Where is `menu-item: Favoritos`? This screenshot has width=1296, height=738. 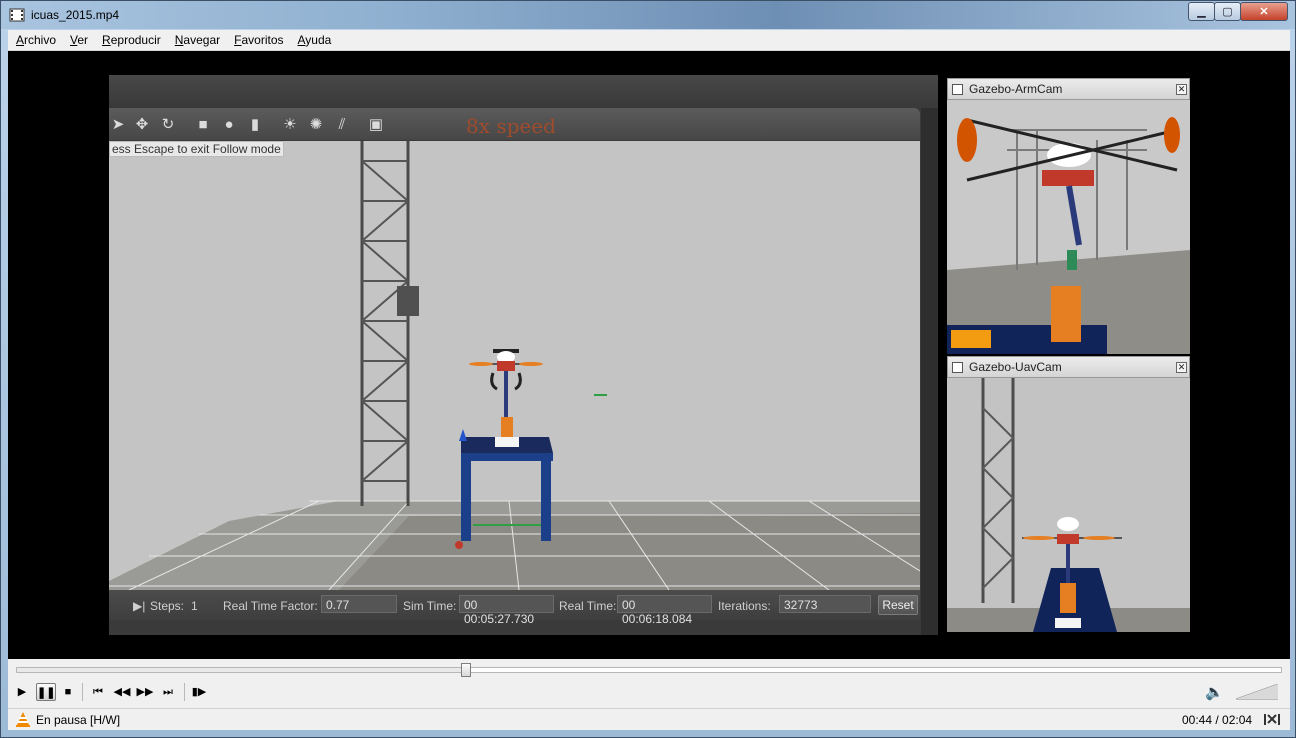
menu-item: Favoritos is located at coordinates (258, 40).